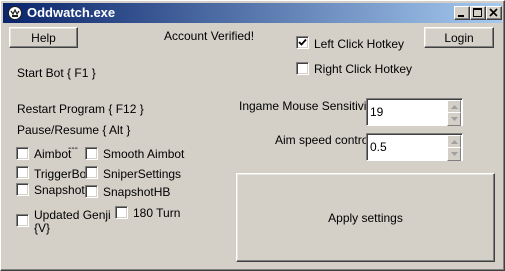 This screenshot has width=505, height=271. Describe the element at coordinates (22, 189) in the screenshot. I see `snapshot-checkbox` at that location.